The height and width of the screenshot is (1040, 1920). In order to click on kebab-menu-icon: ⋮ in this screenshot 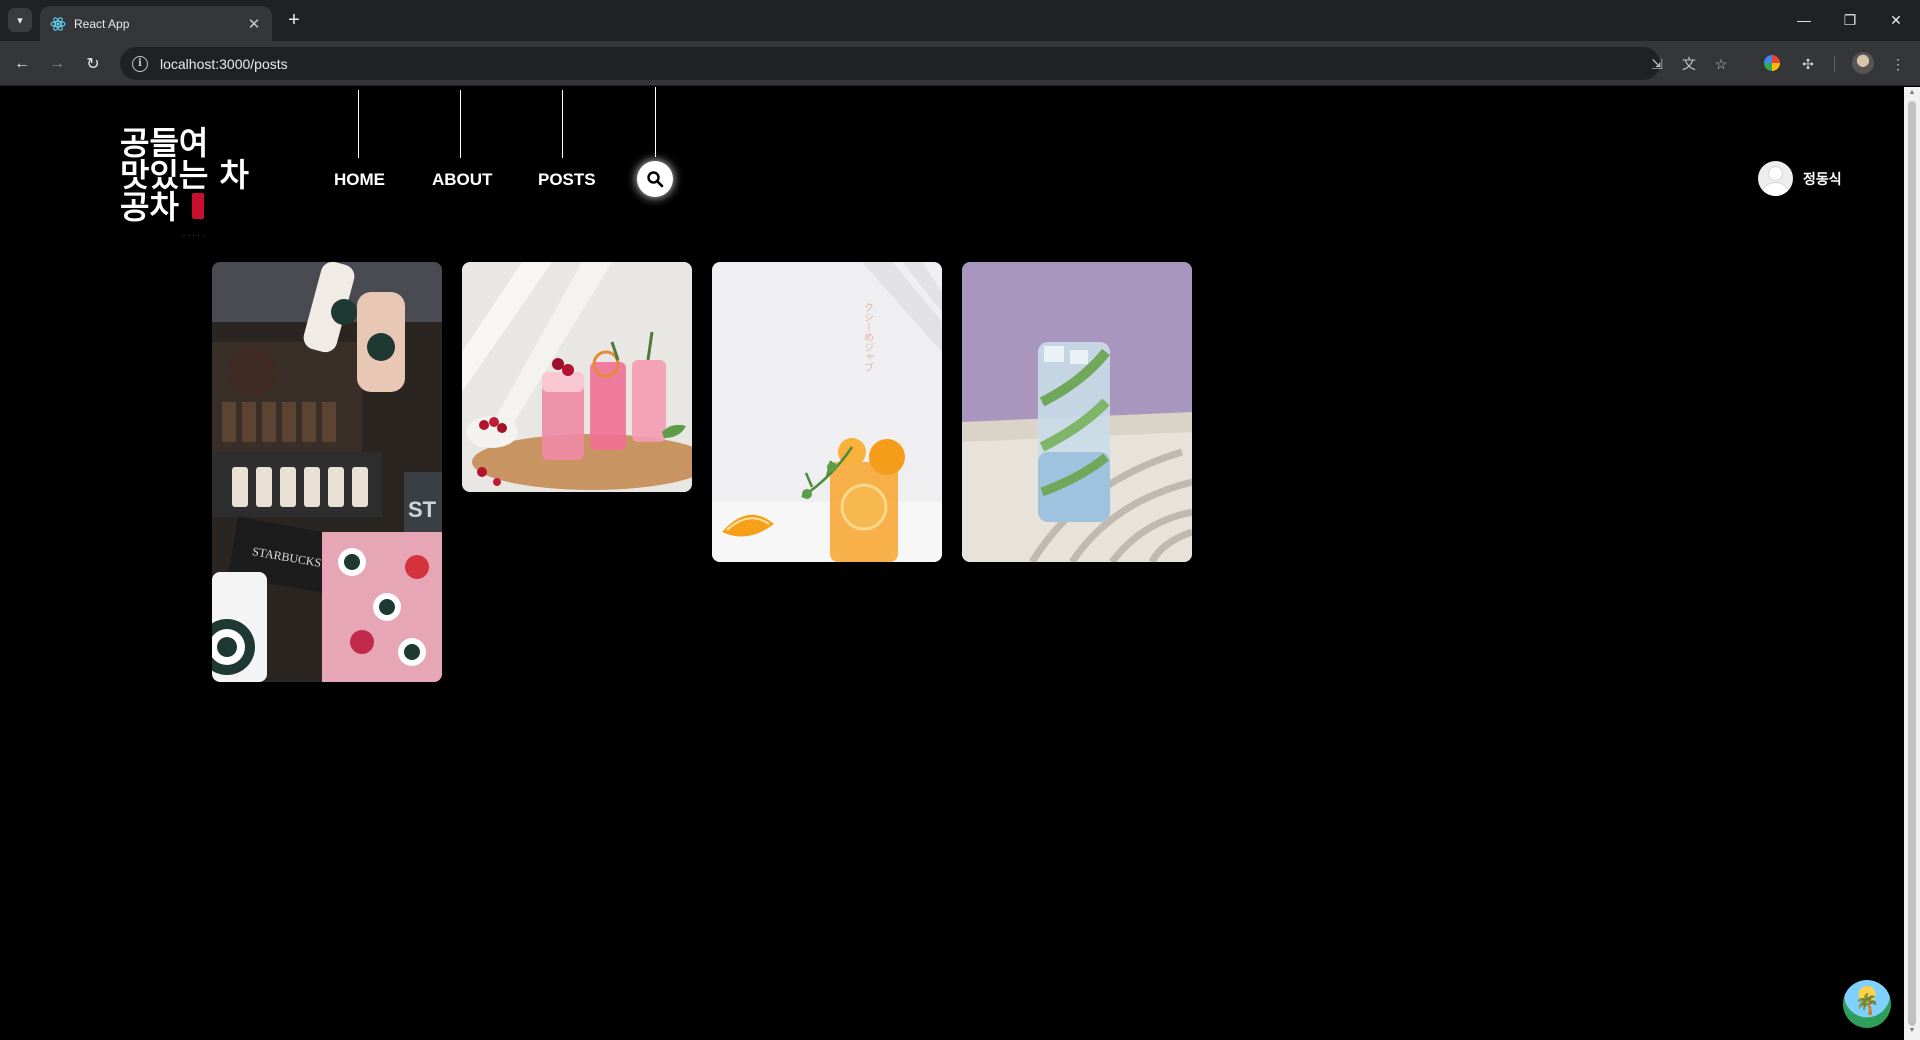, I will do `click(1898, 64)`.